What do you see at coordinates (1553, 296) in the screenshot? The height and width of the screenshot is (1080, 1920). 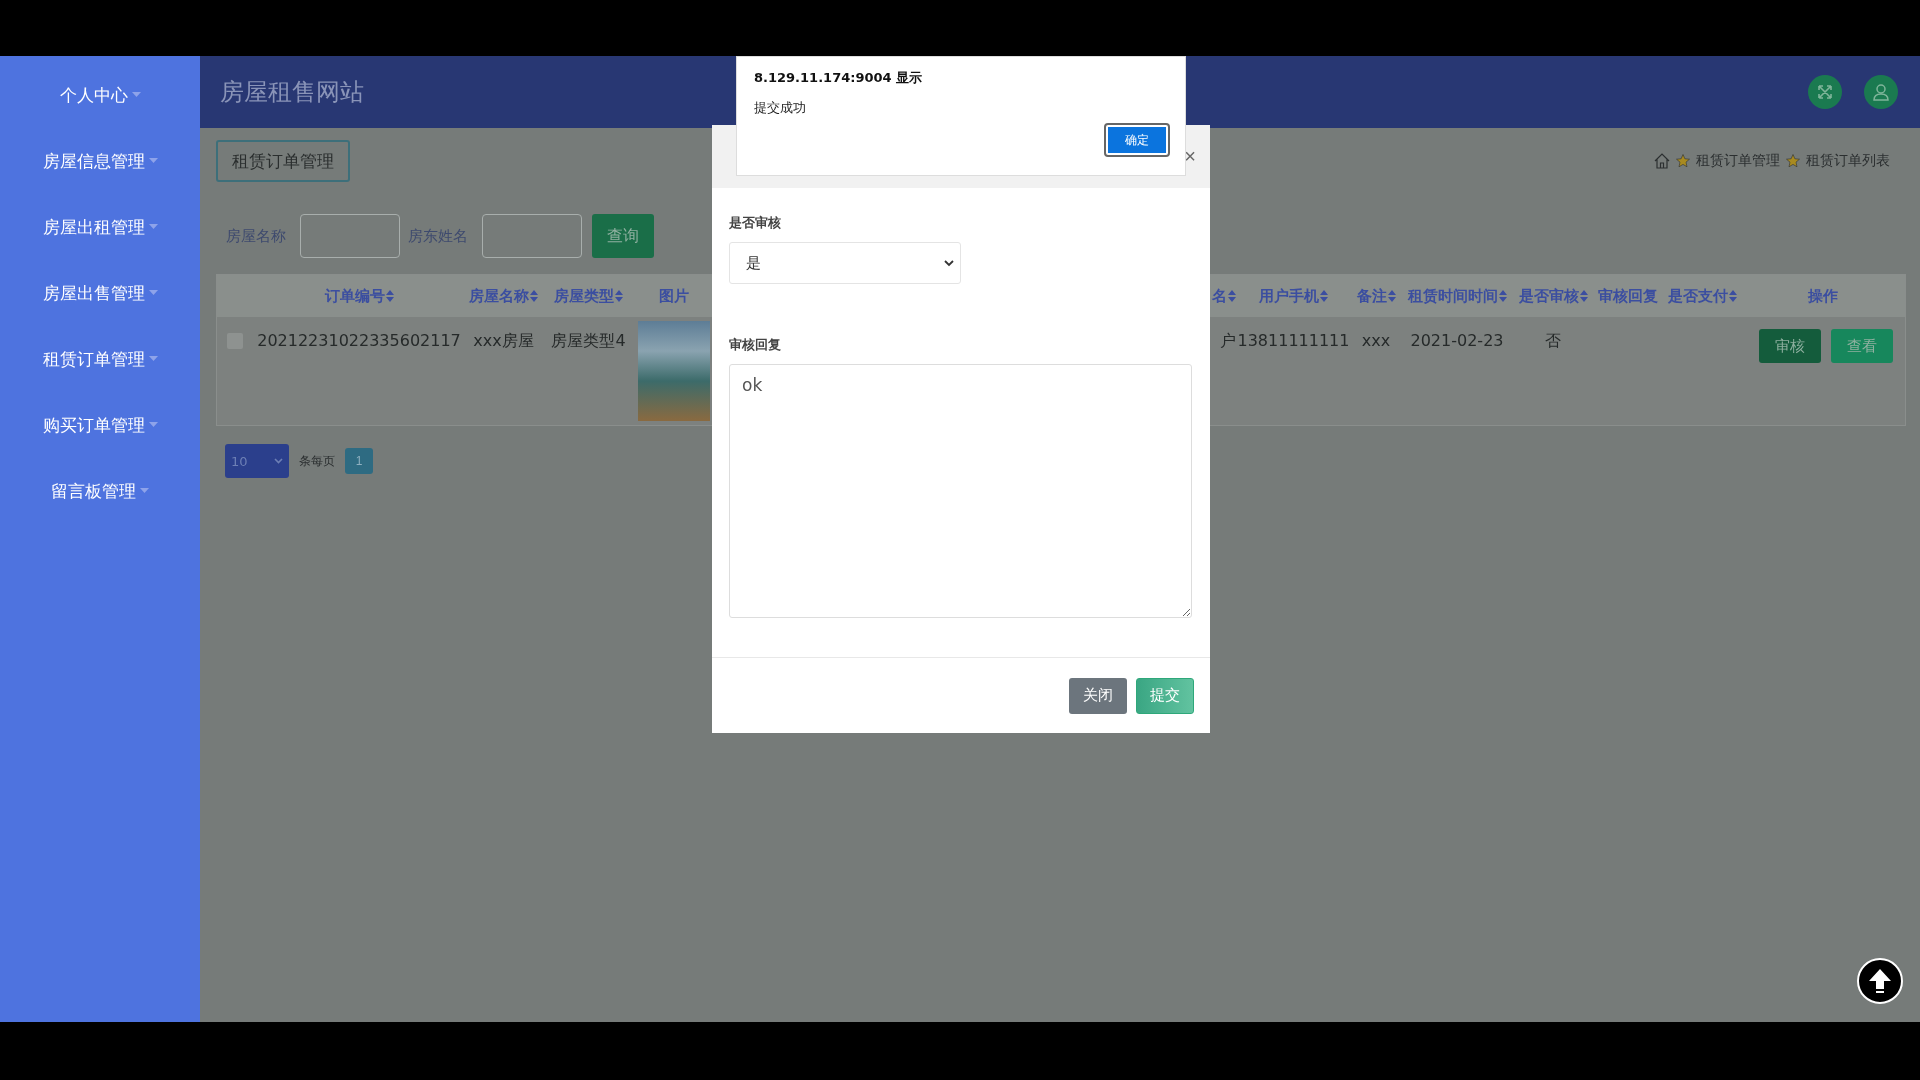 I see `column-header: 是否审核` at bounding box center [1553, 296].